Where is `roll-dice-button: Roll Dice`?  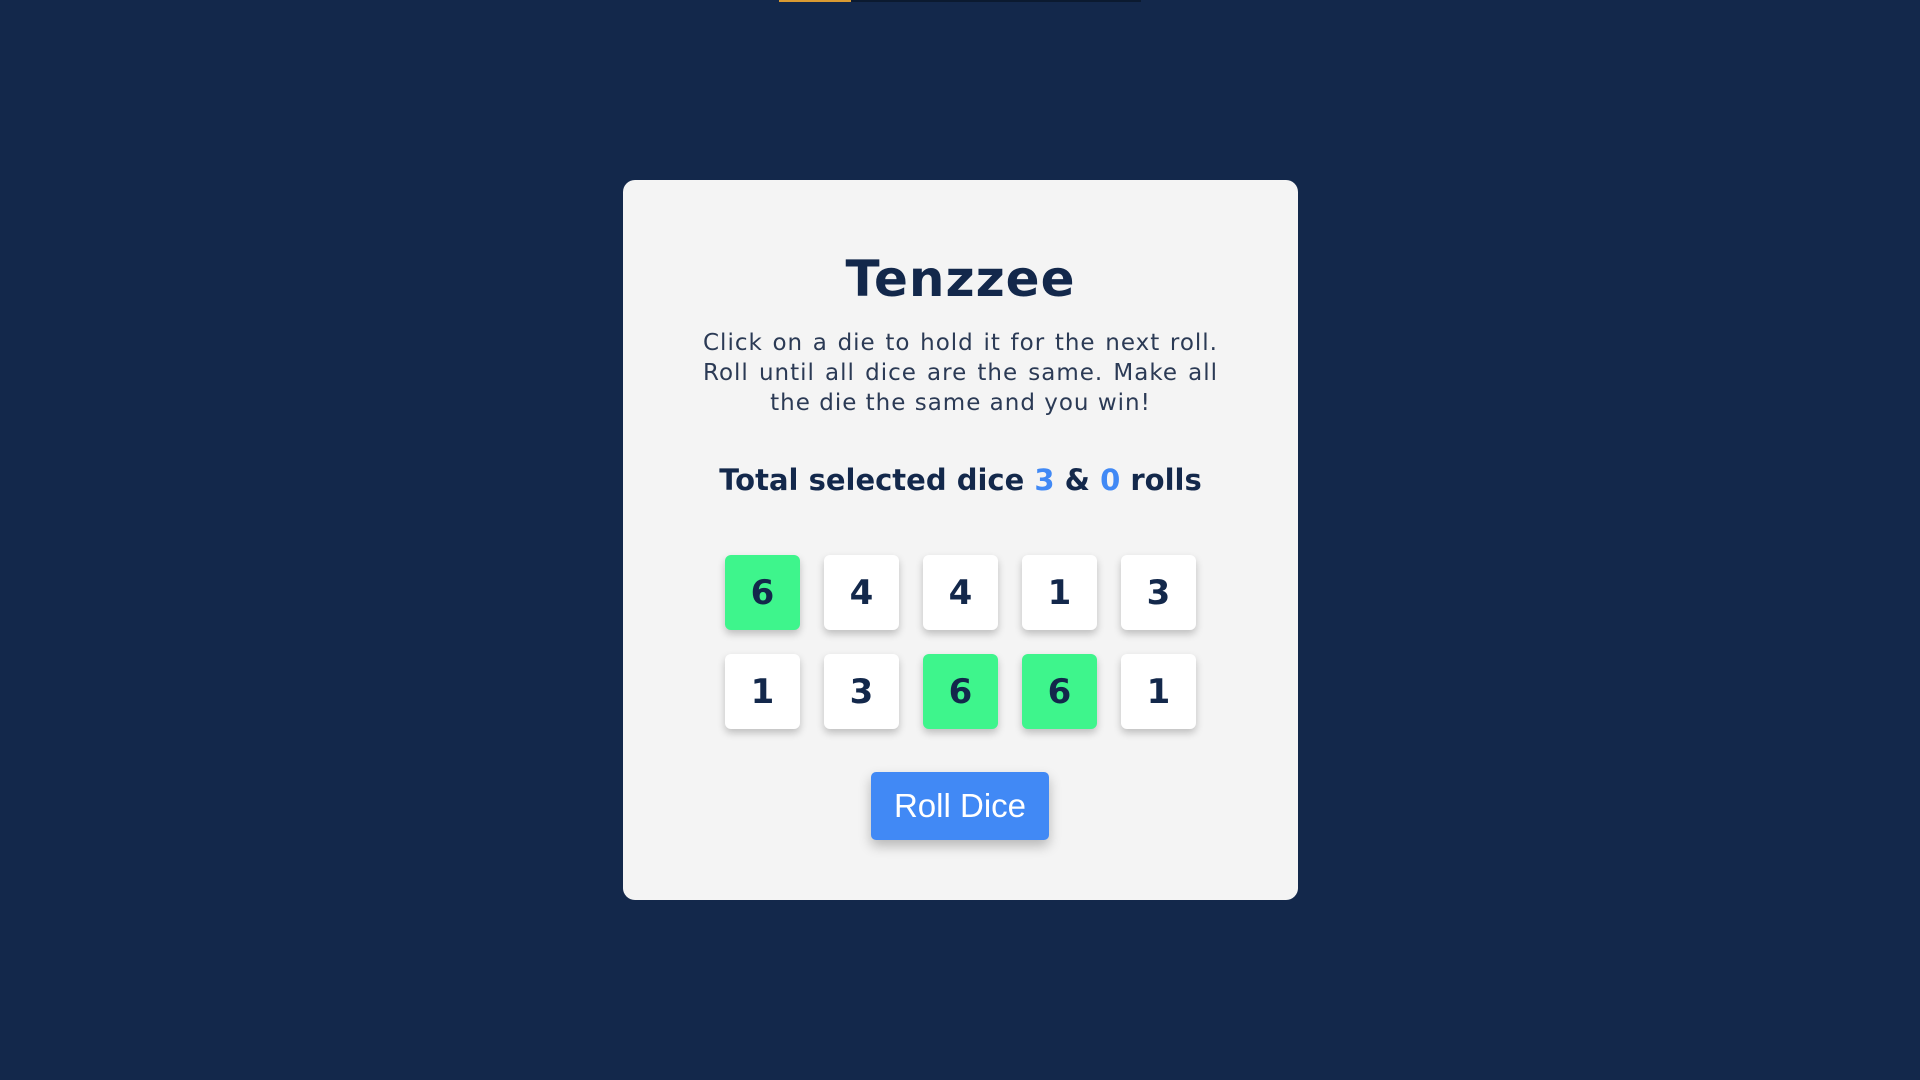 roll-dice-button: Roll Dice is located at coordinates (960, 806).